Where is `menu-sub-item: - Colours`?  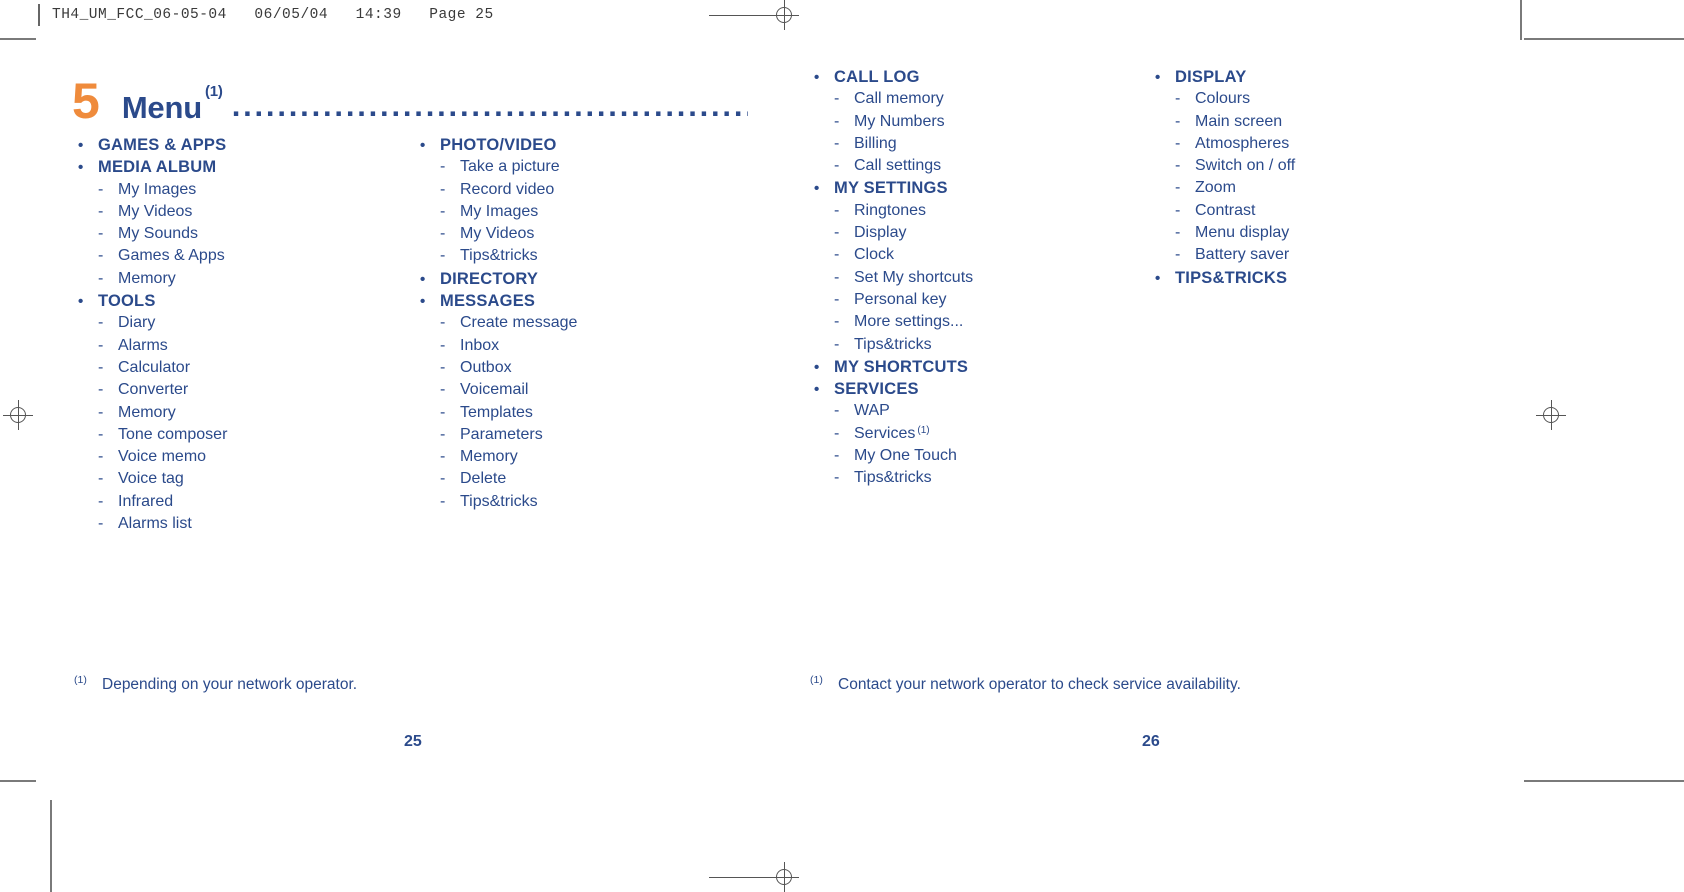
menu-sub-item: - Colours is located at coordinates (1320, 102).